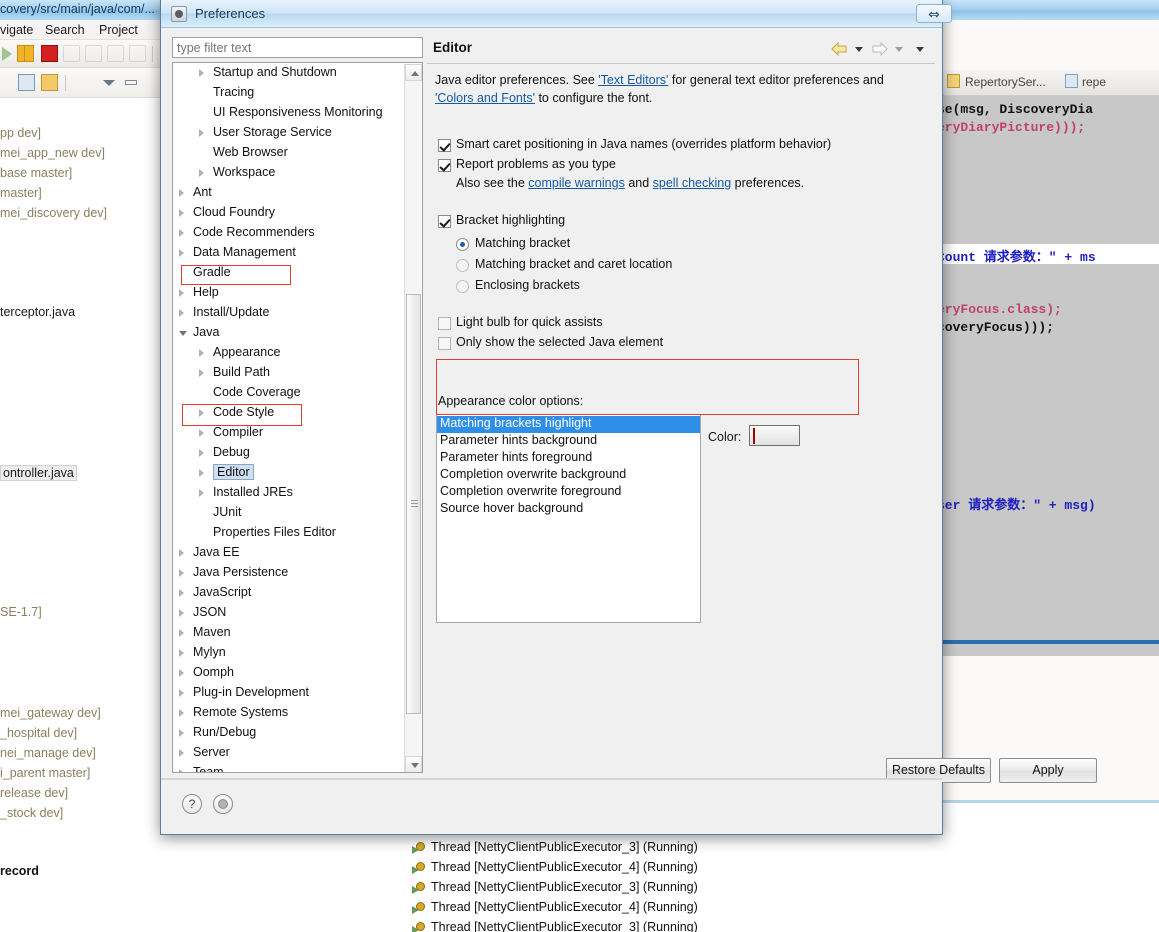  Describe the element at coordinates (53, 213) in the screenshot. I see `project-row: mei_discovery dev]` at that location.